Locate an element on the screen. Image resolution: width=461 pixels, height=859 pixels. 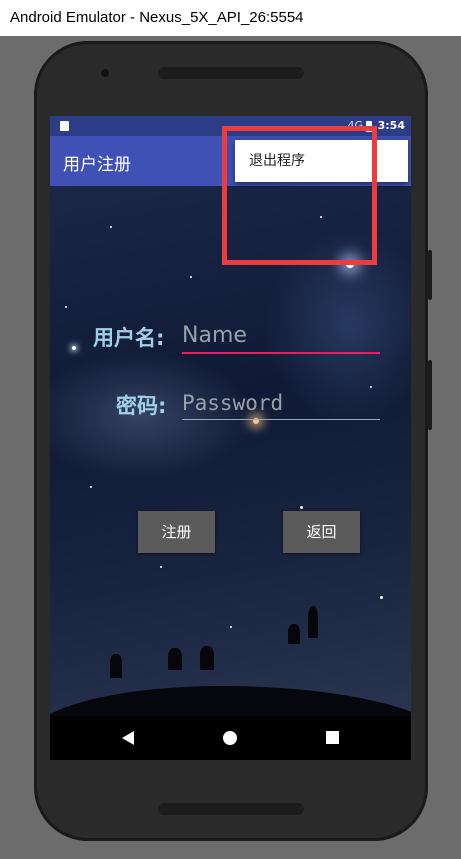
register-button: 注册 is located at coordinates (176, 532).